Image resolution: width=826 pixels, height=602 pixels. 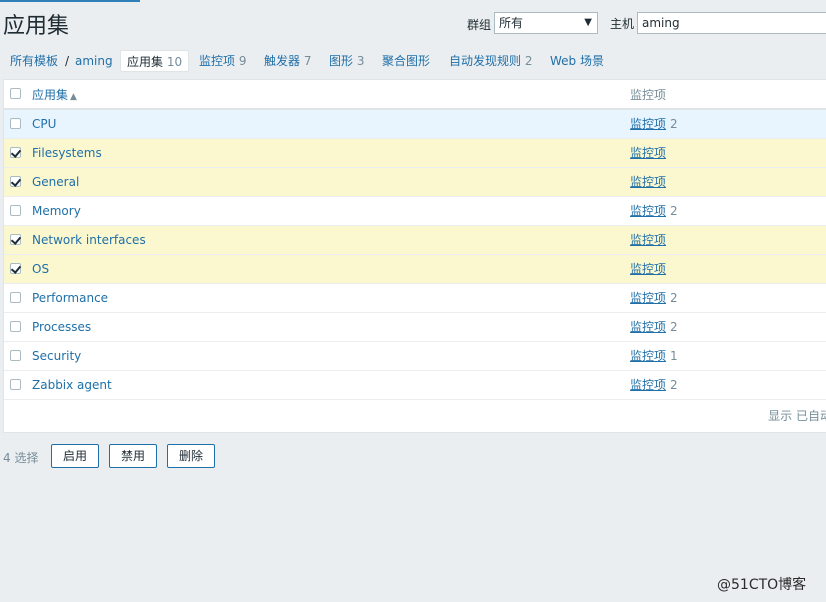 I want to click on host-input: aming, so click(x=731, y=23).